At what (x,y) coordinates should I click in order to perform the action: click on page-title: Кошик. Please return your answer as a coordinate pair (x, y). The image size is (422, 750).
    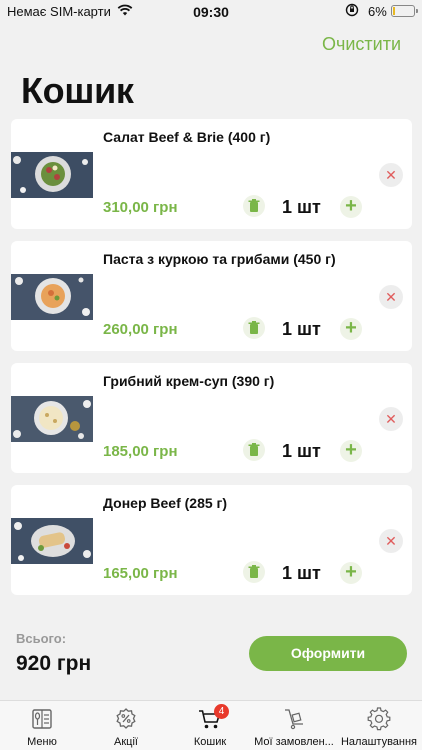
    Looking at the image, I should click on (77, 90).